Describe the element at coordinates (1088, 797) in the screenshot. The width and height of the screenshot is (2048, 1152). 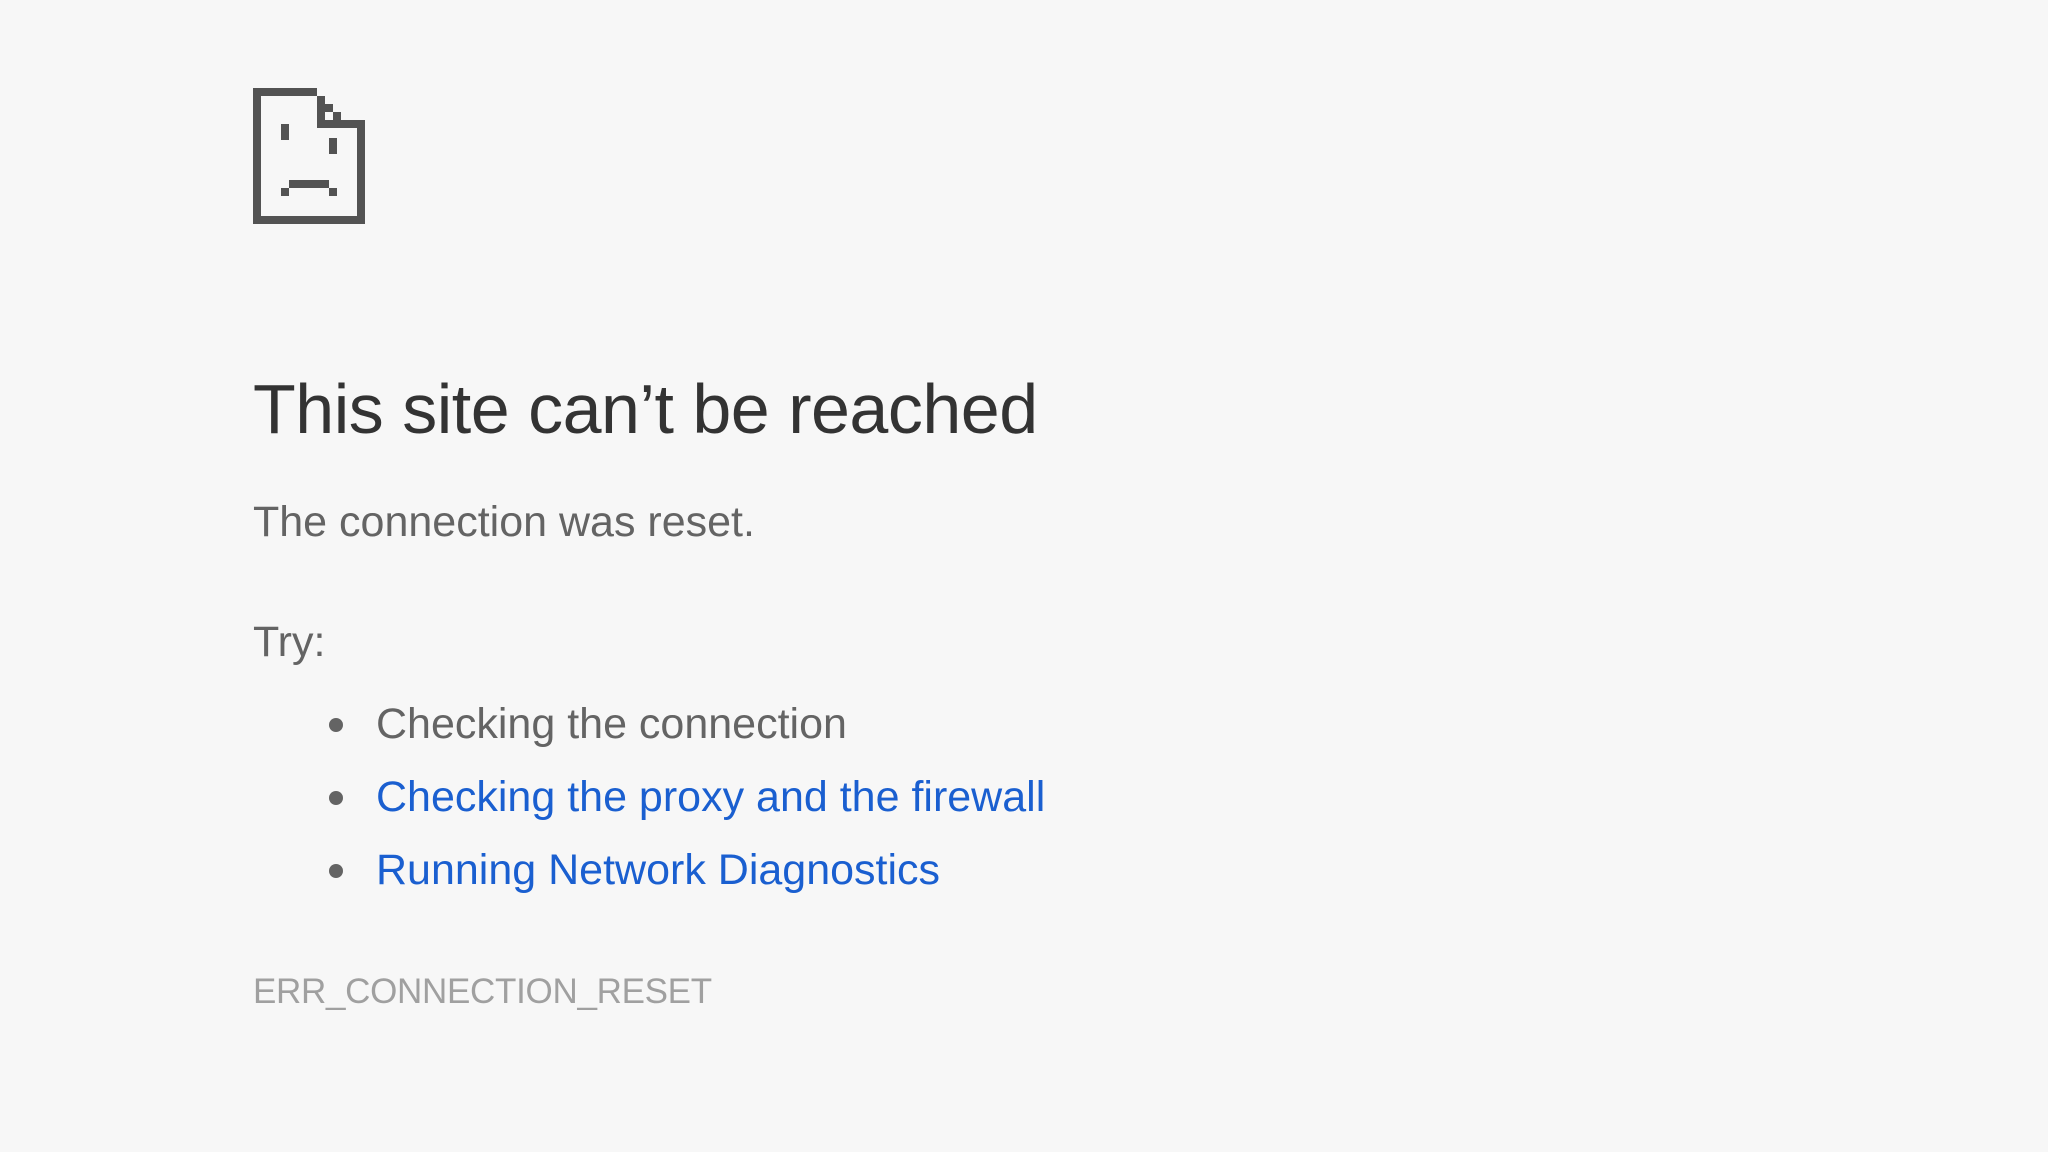
I see `suggestion-proxy-firewall: Checking the proxy and the firewall` at that location.